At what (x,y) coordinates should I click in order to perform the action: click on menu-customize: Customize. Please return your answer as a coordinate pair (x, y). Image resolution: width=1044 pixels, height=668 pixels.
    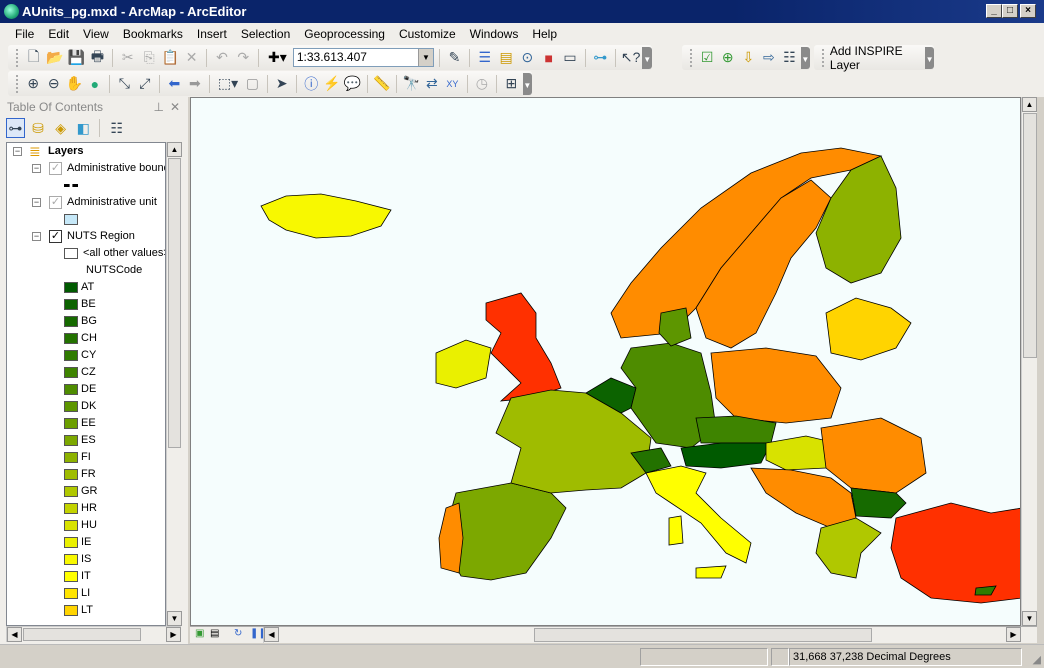
    Looking at the image, I should click on (427, 34).